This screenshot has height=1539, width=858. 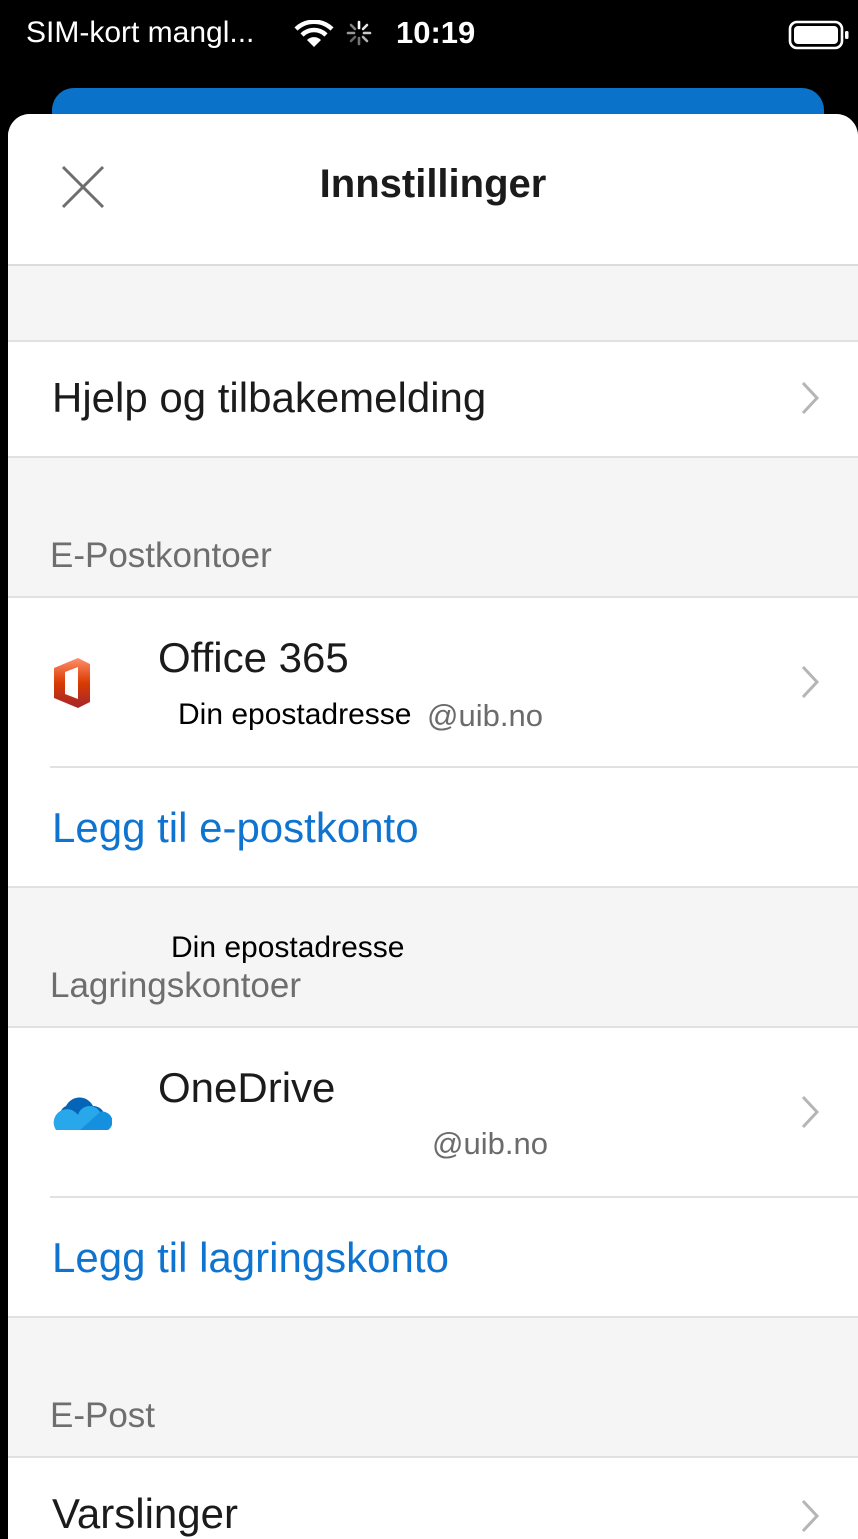 I want to click on mail-accounts-header: E-Postkontoer, so click(x=161, y=555).